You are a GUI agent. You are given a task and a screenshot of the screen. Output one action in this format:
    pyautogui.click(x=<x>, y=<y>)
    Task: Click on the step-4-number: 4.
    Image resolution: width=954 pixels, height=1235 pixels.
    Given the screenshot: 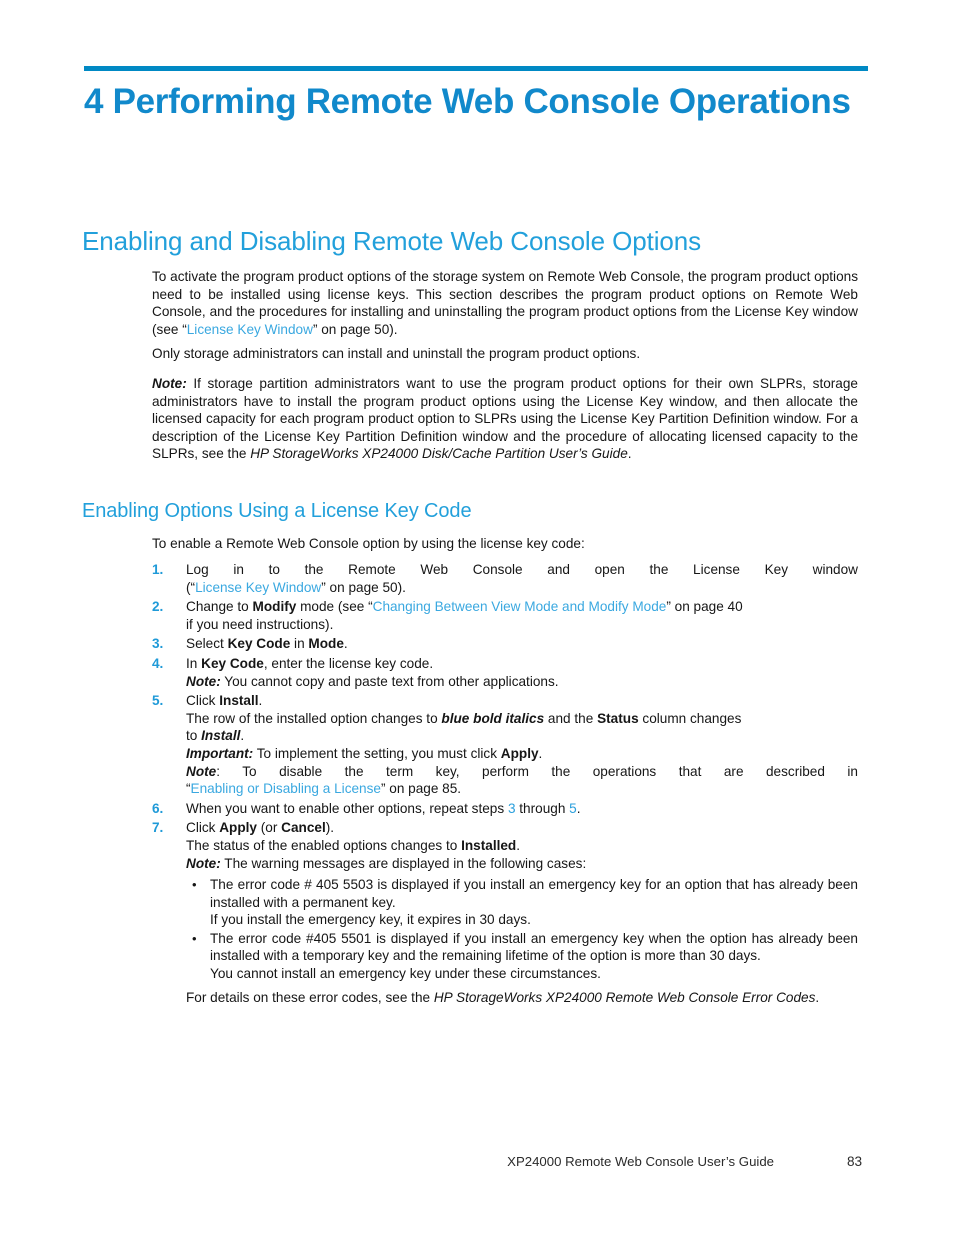 What is the action you would take?
    pyautogui.click(x=158, y=663)
    